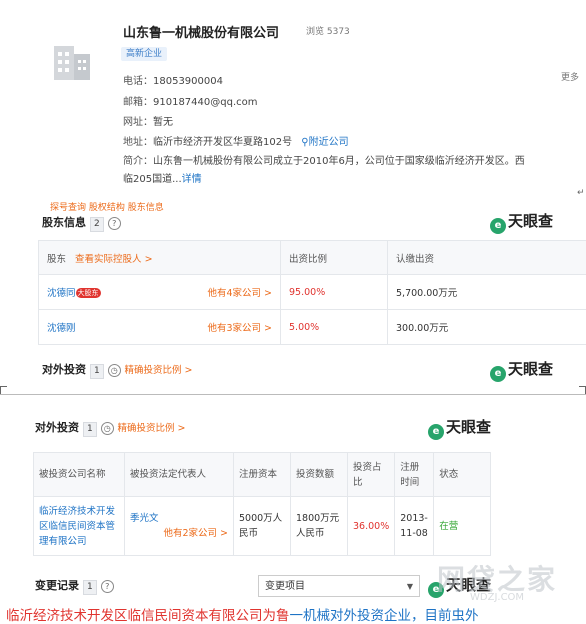 The width and height of the screenshot is (586, 624). I want to click on website-value: 暂无, so click(163, 122).